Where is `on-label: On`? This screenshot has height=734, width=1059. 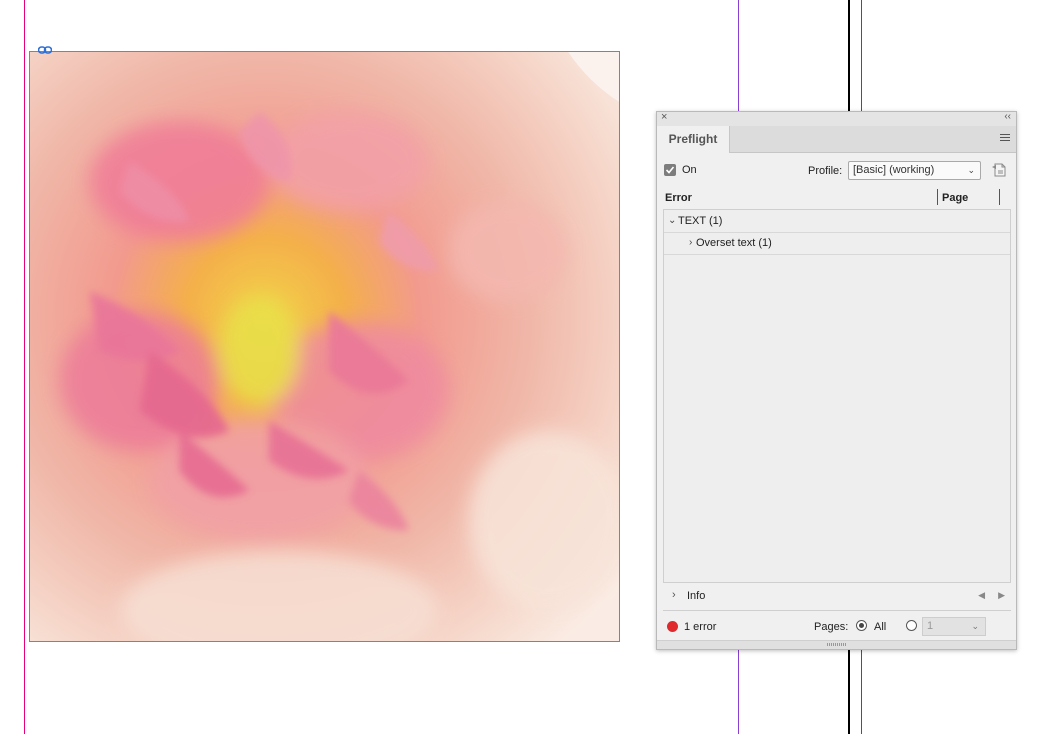
on-label: On is located at coordinates (689, 170).